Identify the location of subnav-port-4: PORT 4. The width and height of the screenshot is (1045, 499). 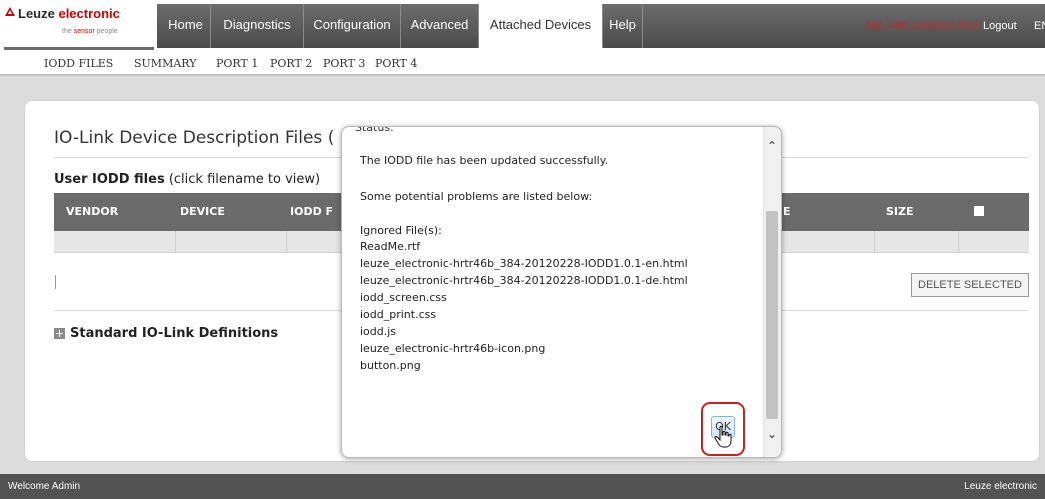
(396, 63).